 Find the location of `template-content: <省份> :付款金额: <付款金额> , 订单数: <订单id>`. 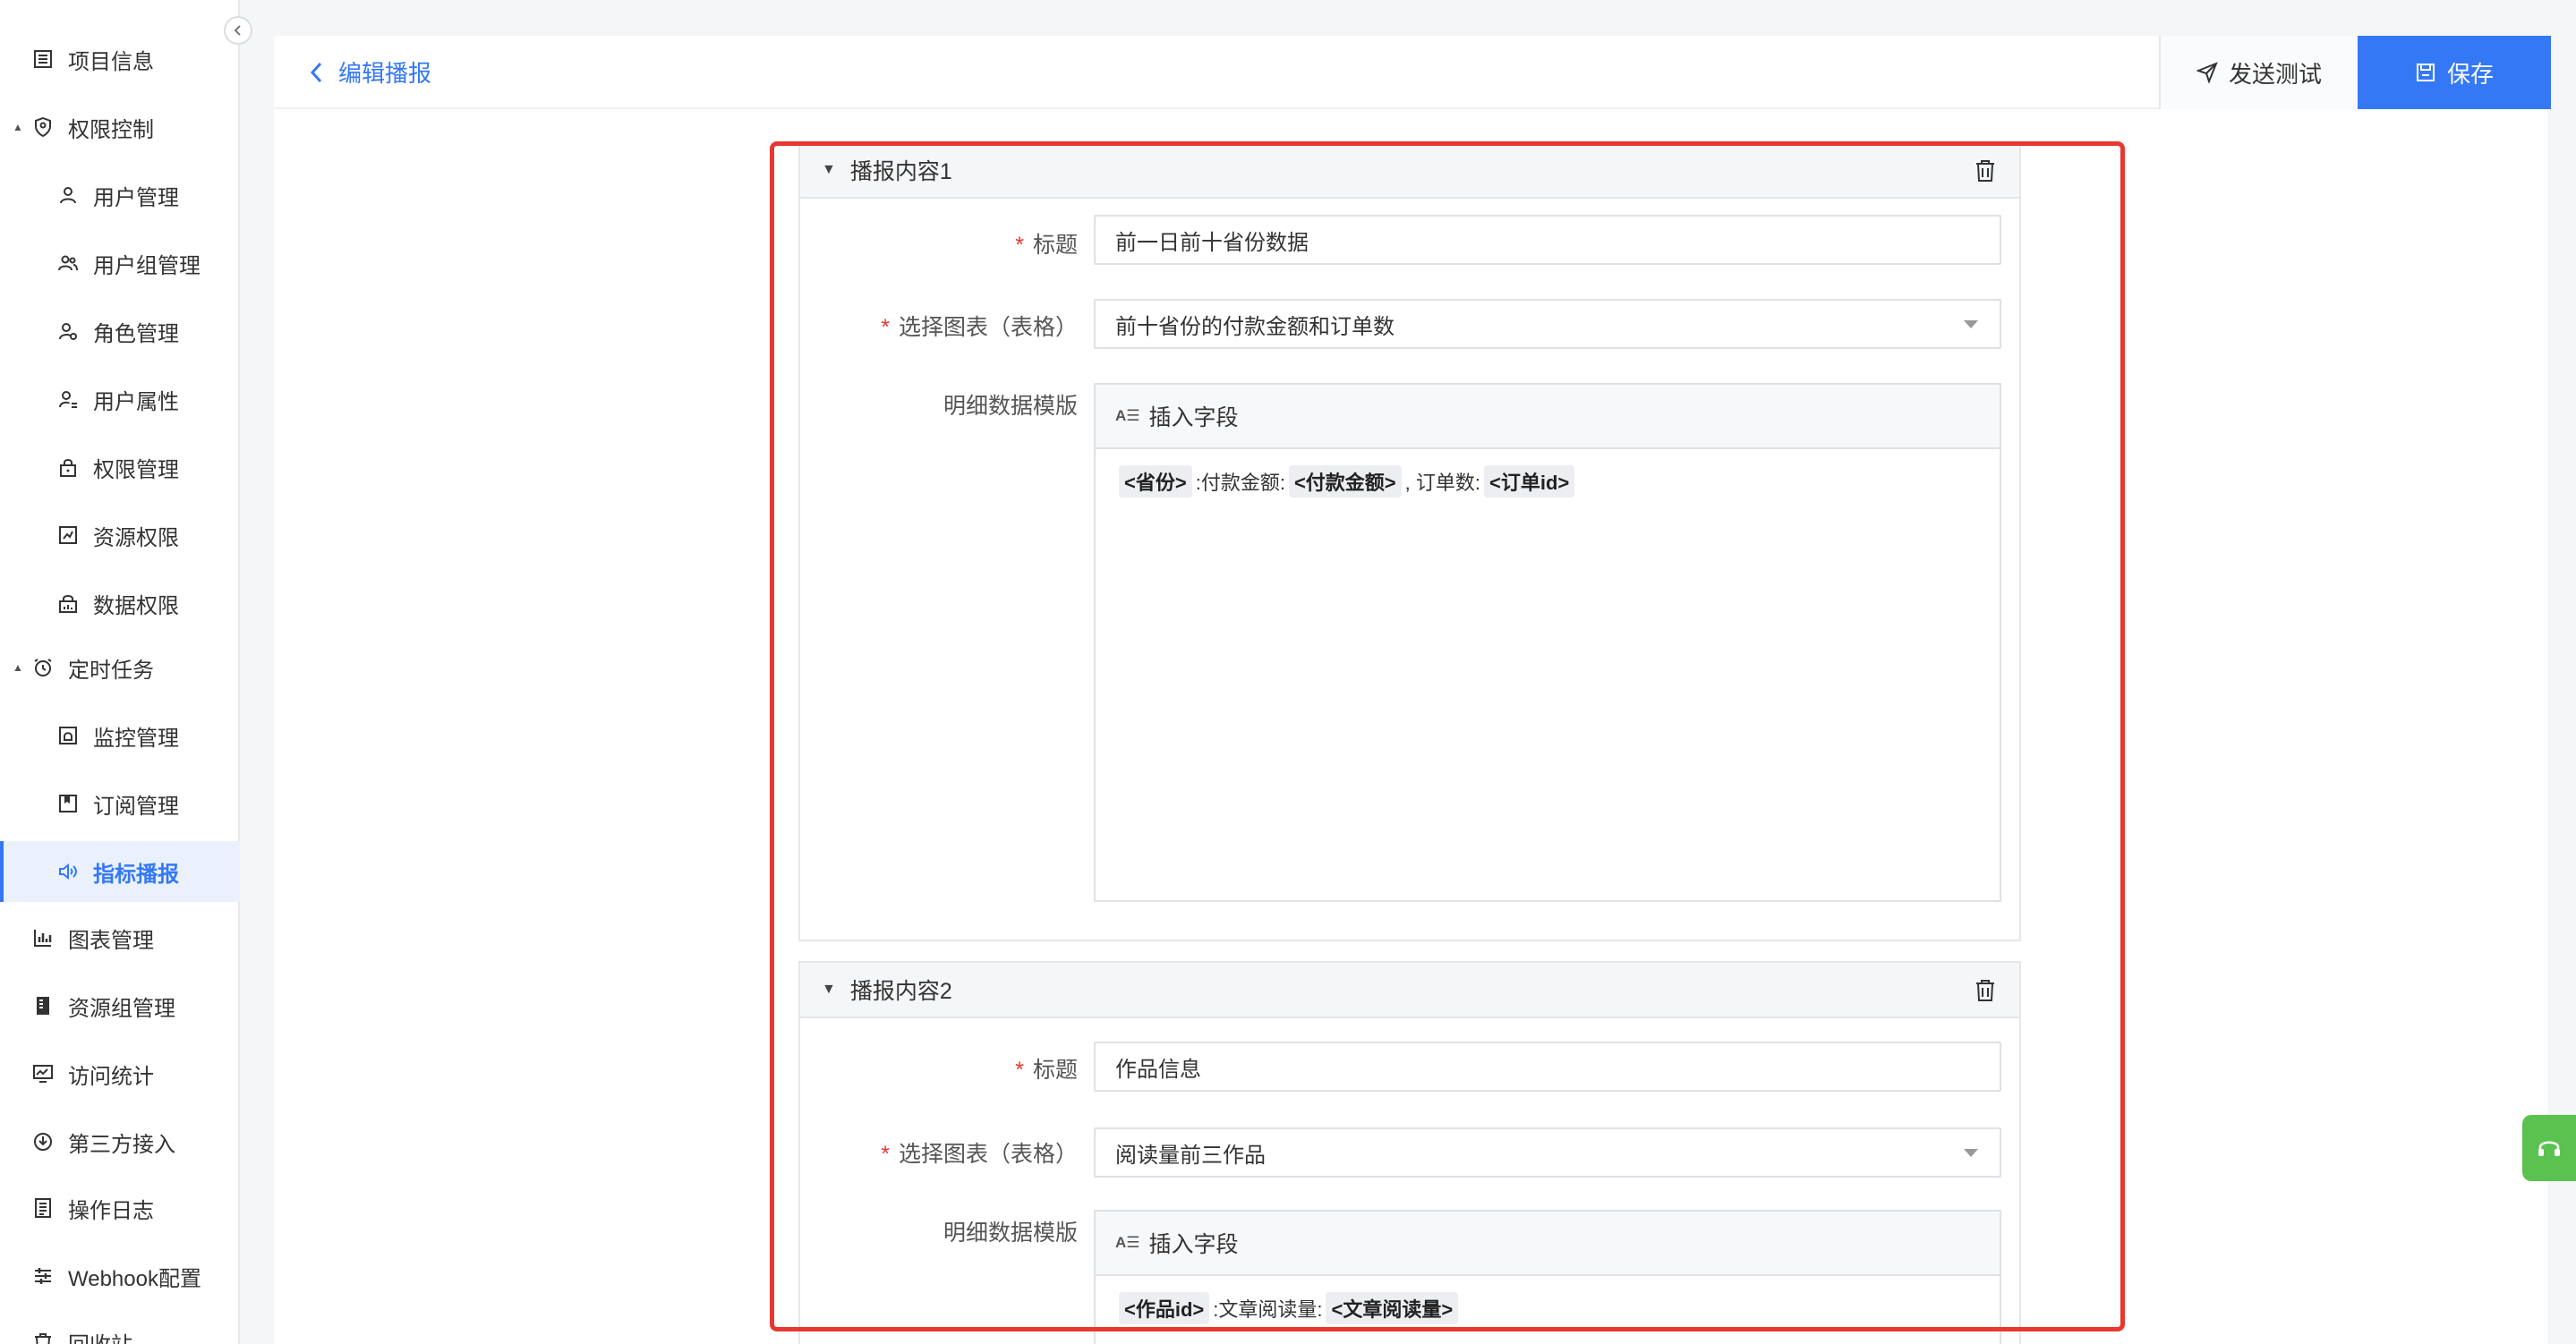

template-content: <省份> :付款金额: <付款金额> , 订单数: <订单id> is located at coordinates (1548, 481).